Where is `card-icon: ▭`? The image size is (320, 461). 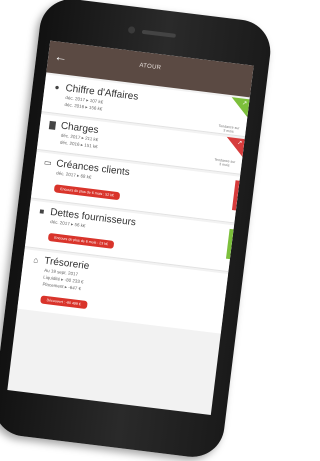 card-icon: ▭ is located at coordinates (48, 162).